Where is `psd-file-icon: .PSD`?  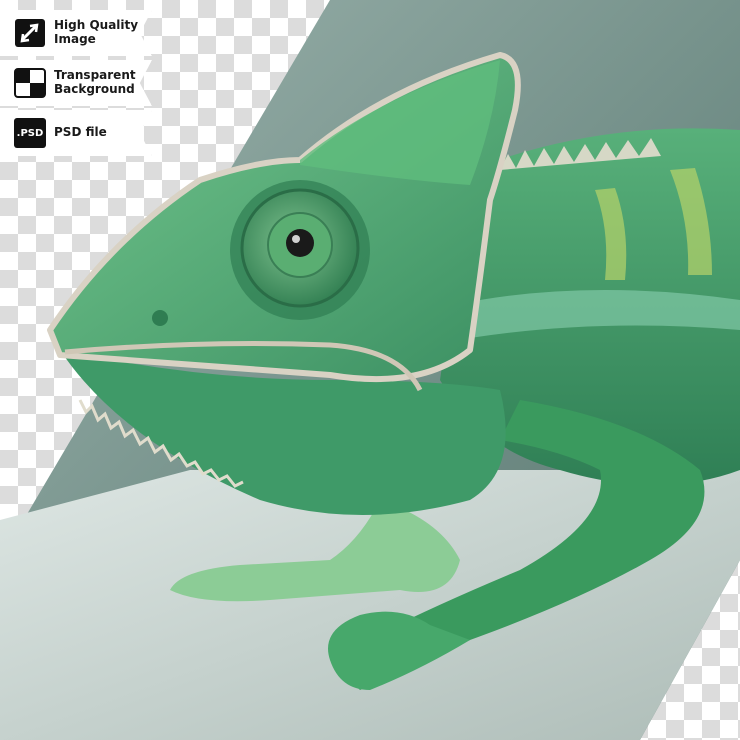
psd-file-icon: .PSD is located at coordinates (30, 133).